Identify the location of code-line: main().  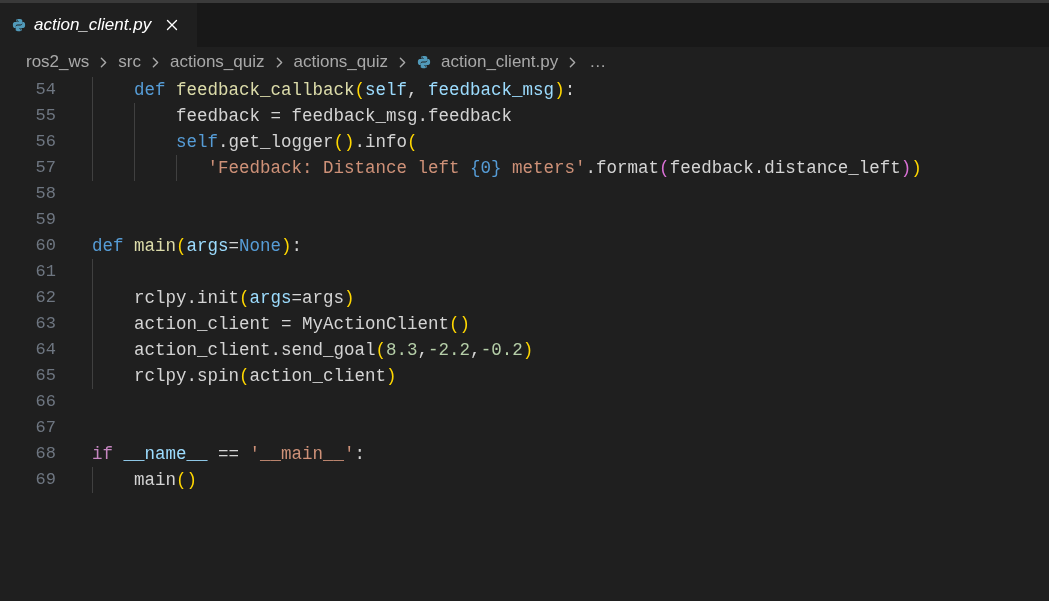
(165, 480).